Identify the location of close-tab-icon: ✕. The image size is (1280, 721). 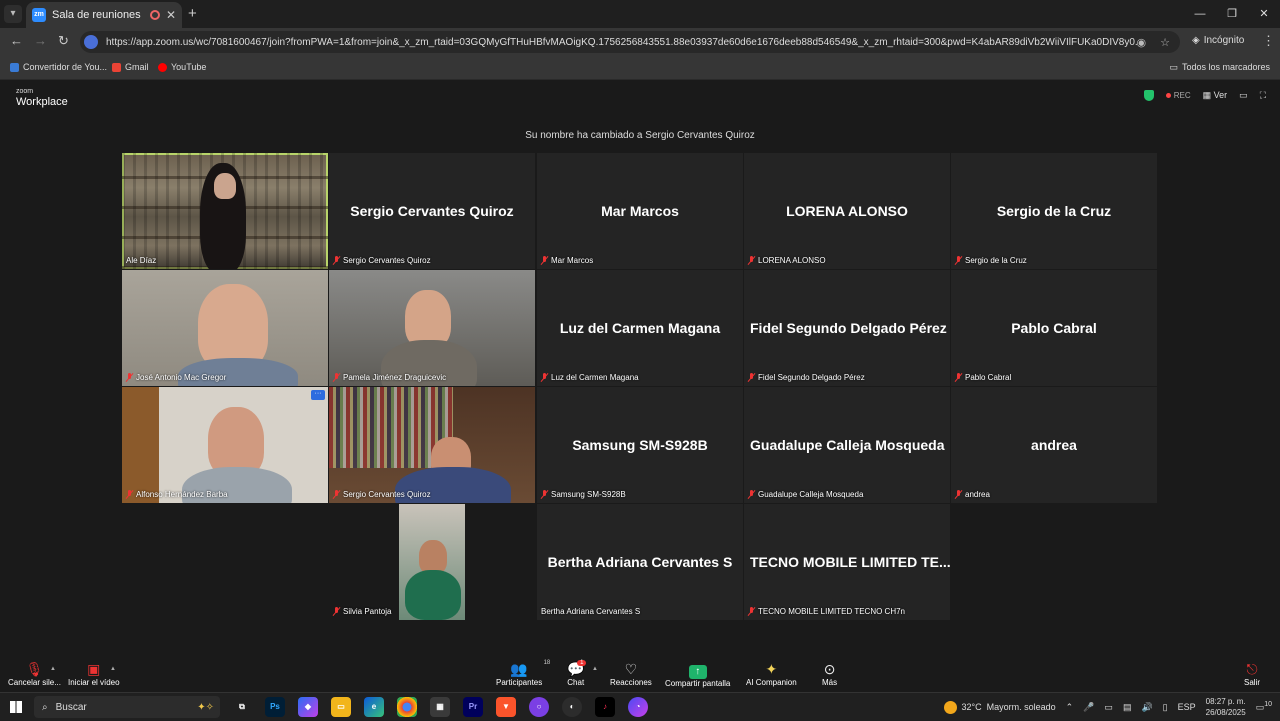
(171, 15).